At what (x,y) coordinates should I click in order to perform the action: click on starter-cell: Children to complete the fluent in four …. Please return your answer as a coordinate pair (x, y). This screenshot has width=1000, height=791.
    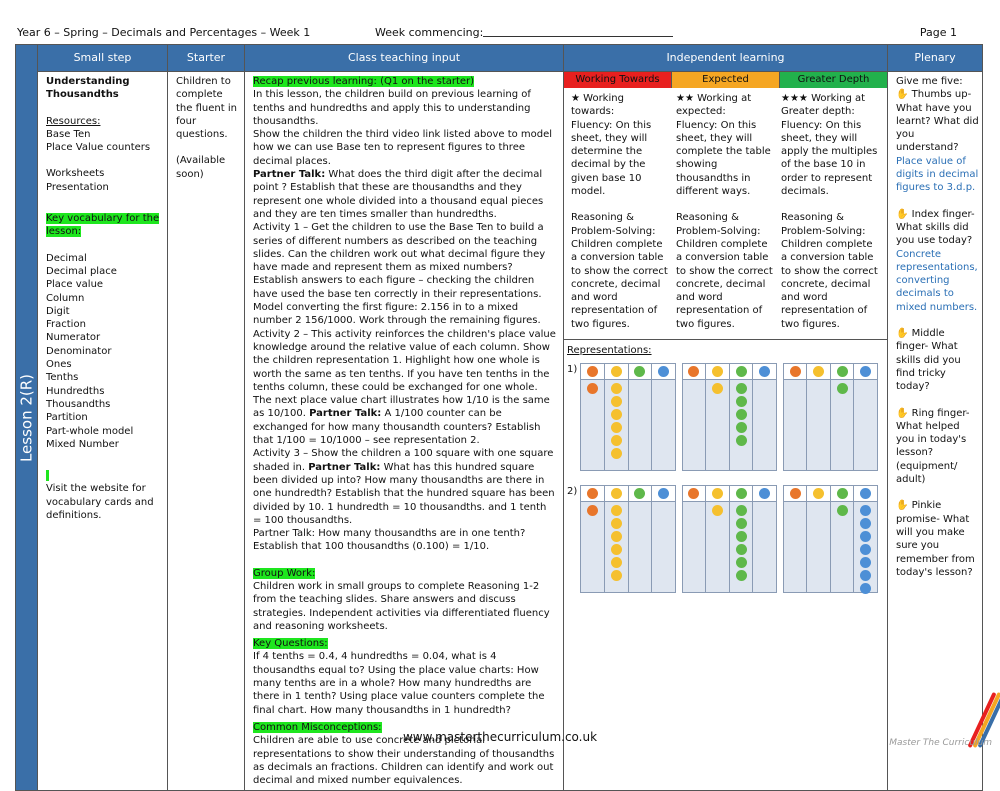
    Looking at the image, I should click on (206, 430).